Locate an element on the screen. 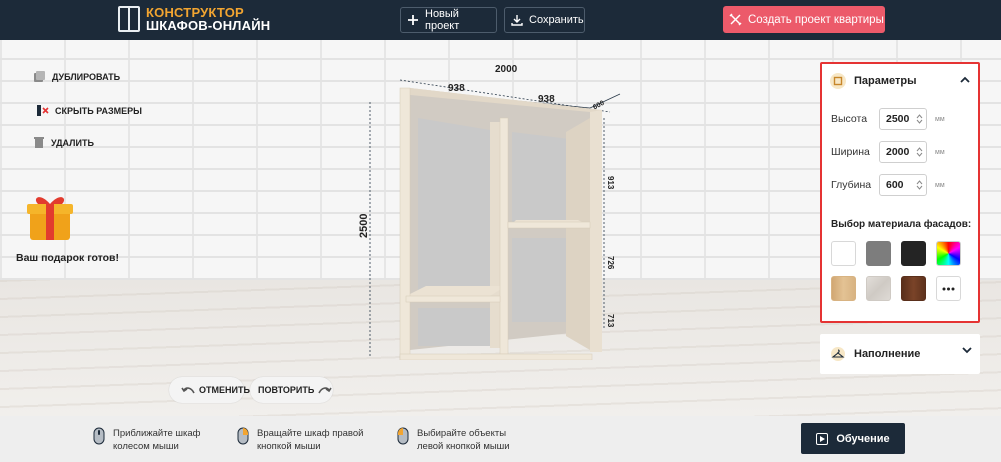  hide-sizes-button: СКРЫТЬ РАЗМЕРЫ is located at coordinates (89, 110).